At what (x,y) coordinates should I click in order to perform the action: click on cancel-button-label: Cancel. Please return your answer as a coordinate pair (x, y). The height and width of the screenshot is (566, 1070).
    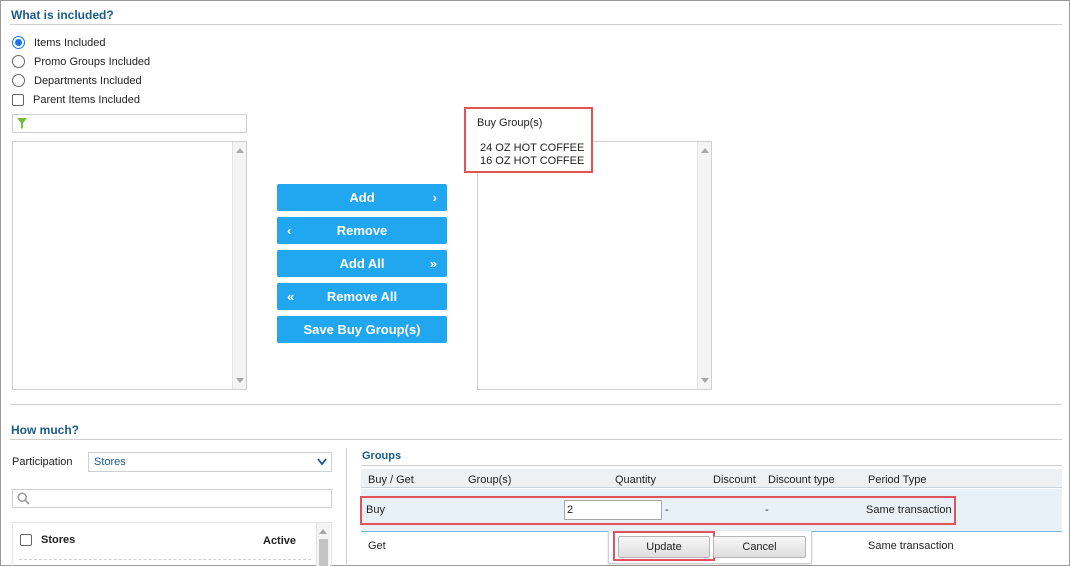
    Looking at the image, I should click on (759, 547).